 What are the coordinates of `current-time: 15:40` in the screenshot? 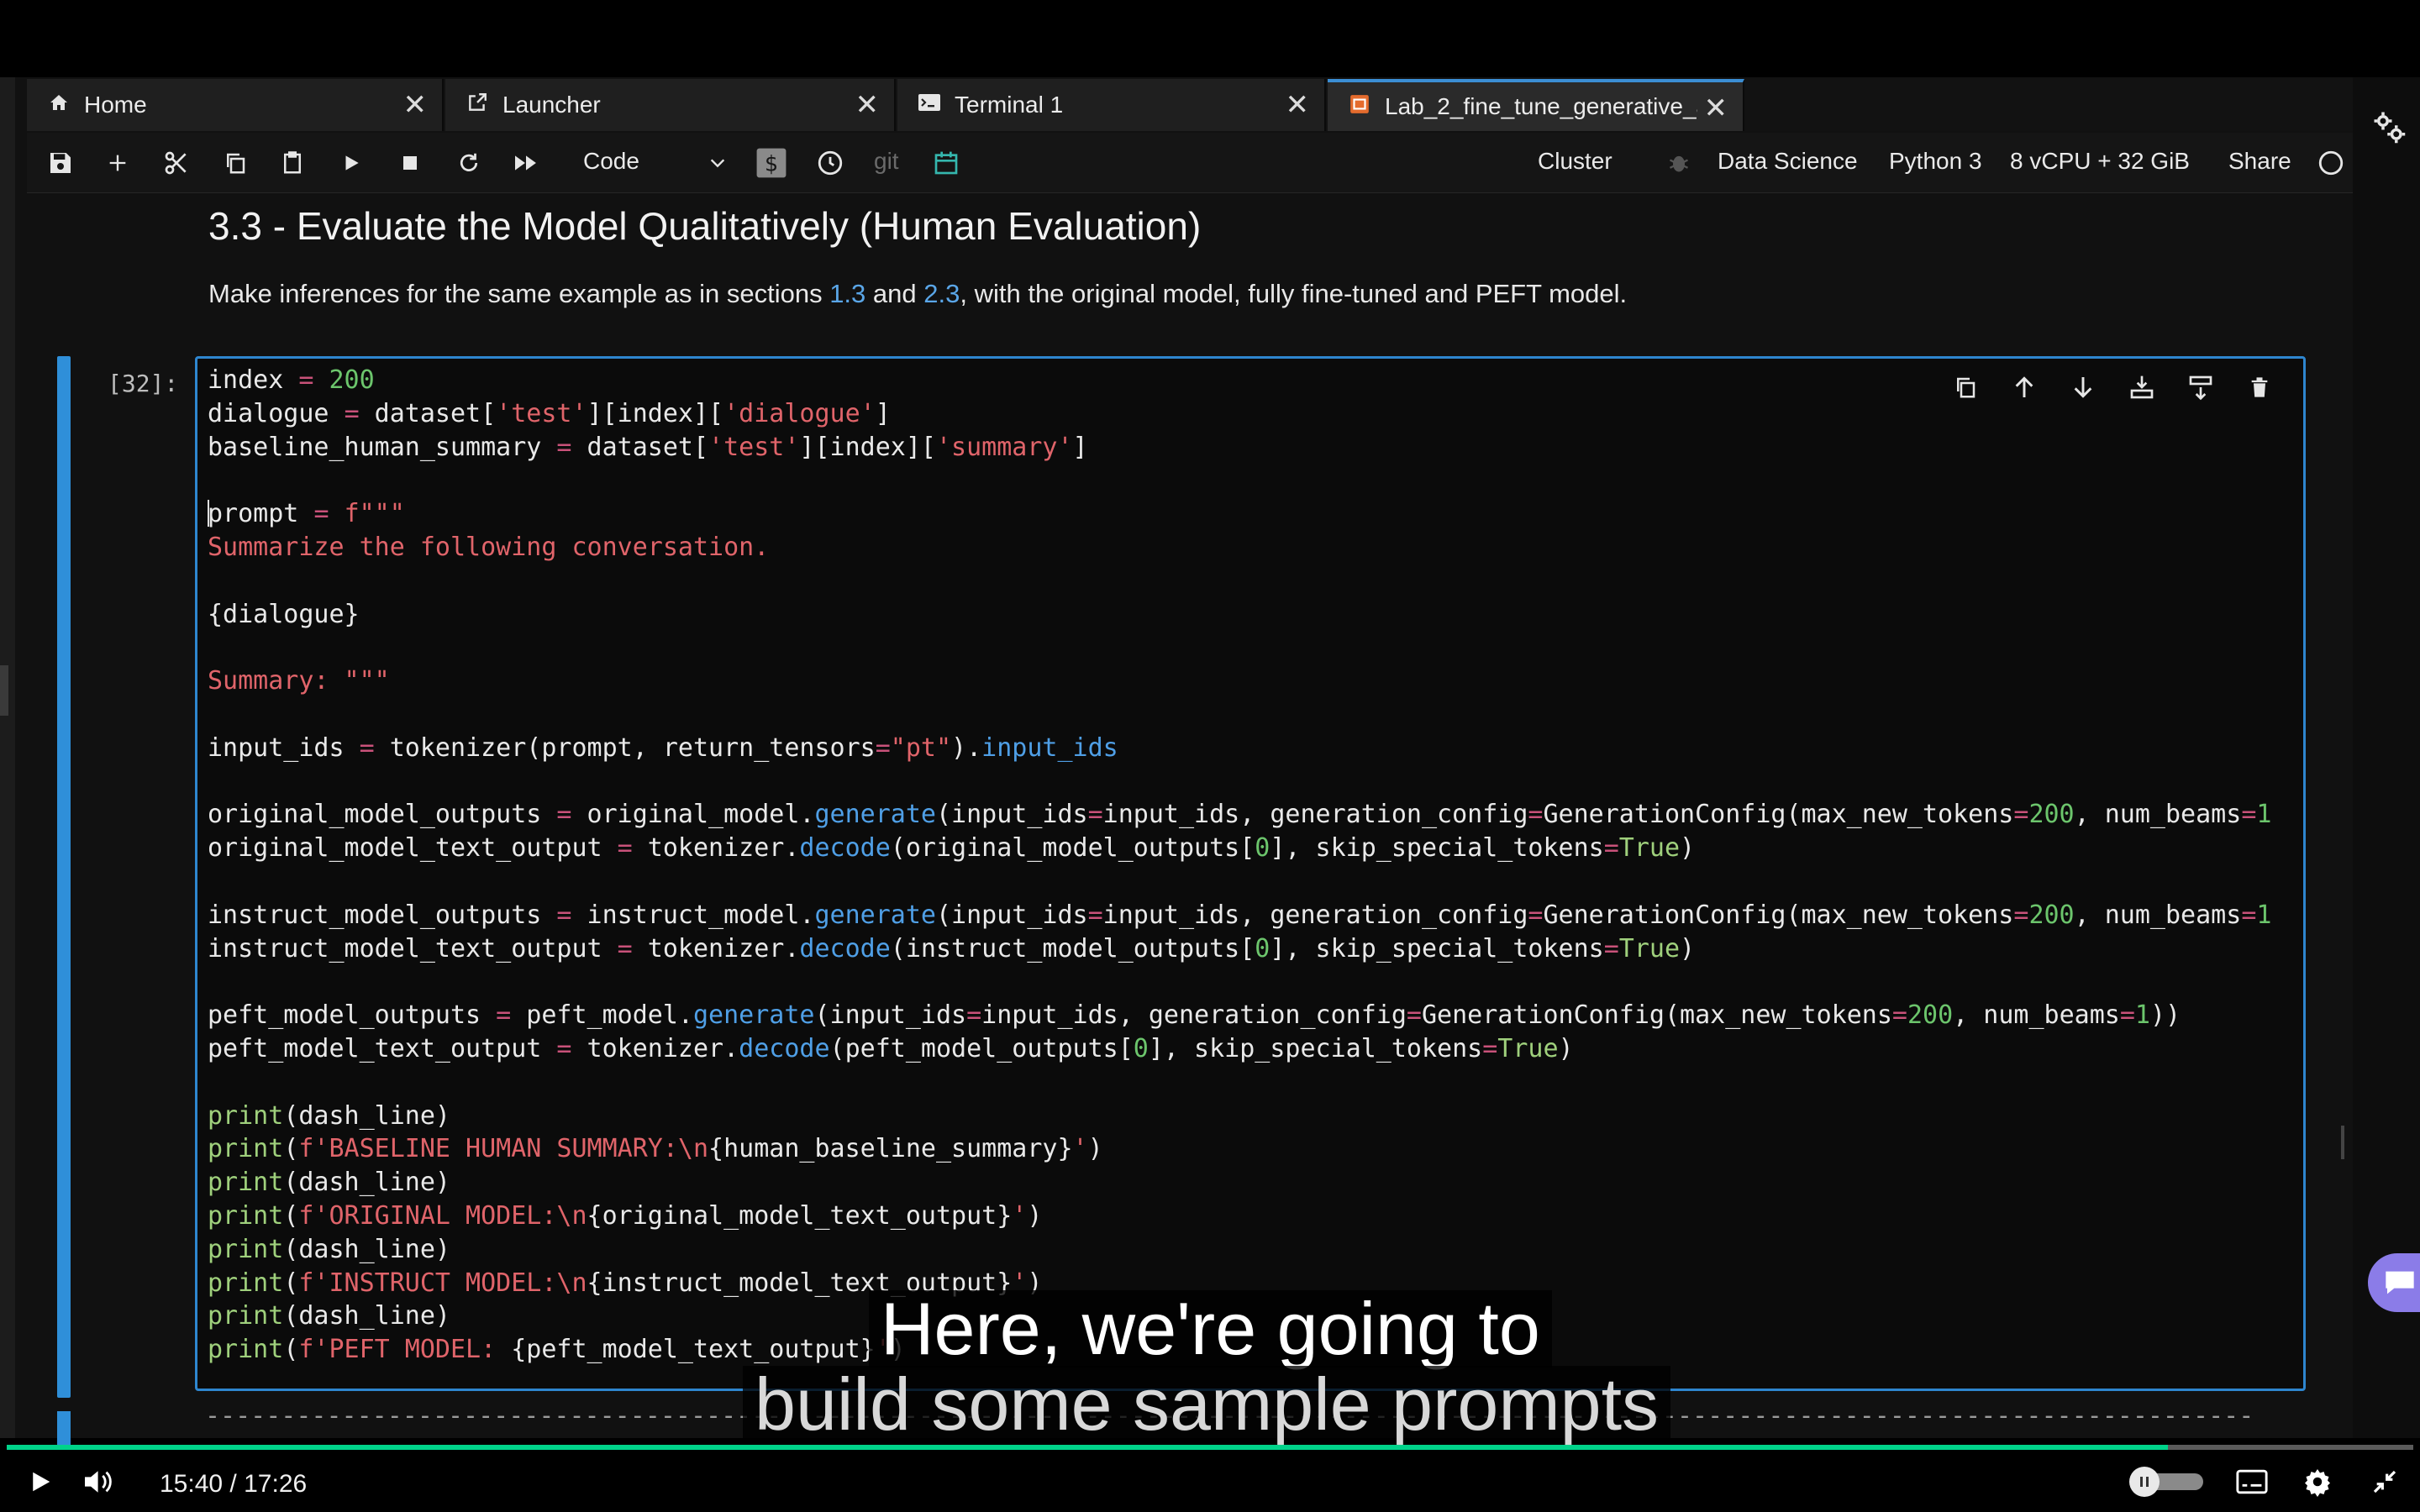 It's located at (192, 1484).